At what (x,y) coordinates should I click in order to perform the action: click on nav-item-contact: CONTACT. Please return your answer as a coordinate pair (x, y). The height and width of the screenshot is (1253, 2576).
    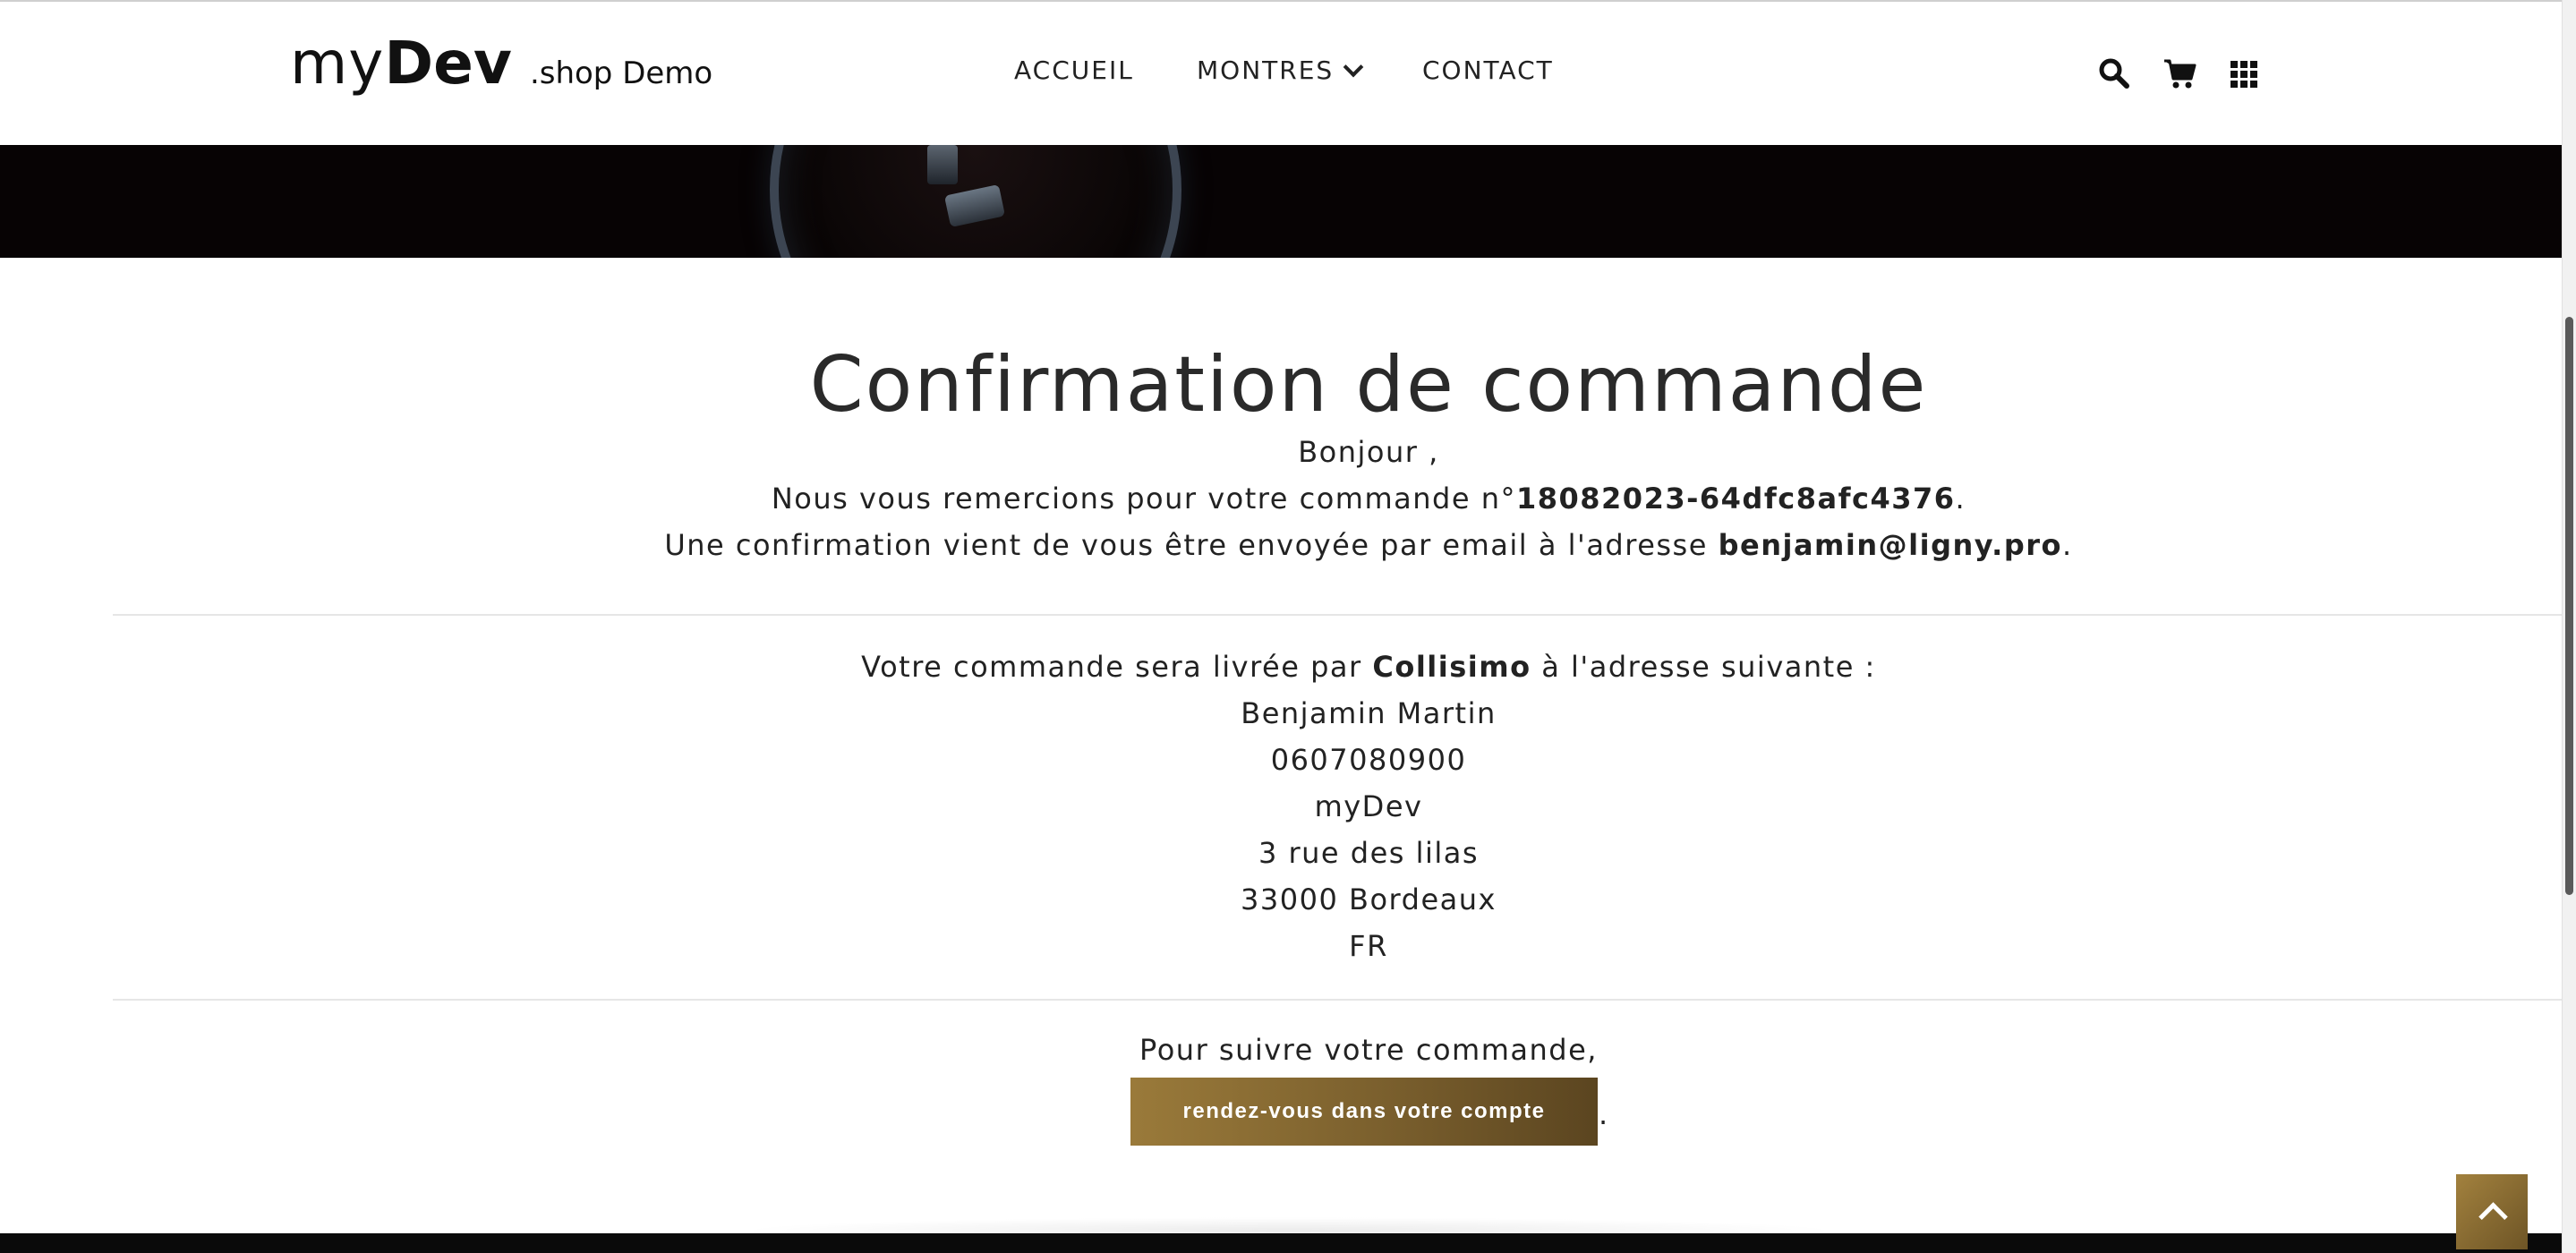
    Looking at the image, I should click on (1488, 70).